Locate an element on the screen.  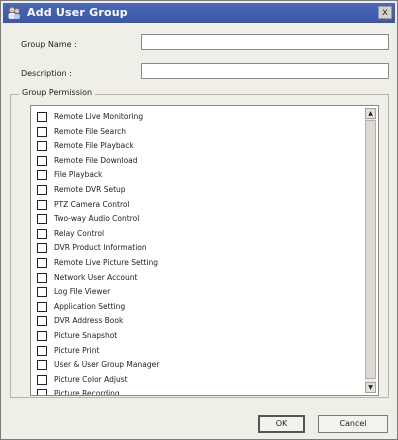
permission-label: Picture Recording is located at coordinates (87, 392).